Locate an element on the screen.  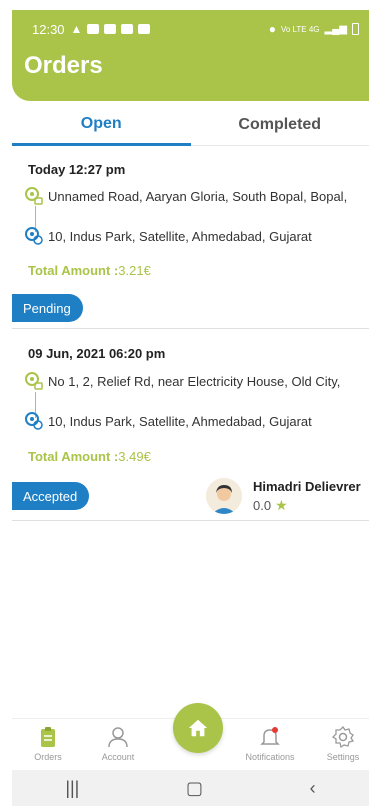
user-icon is located at coordinates (118, 737).